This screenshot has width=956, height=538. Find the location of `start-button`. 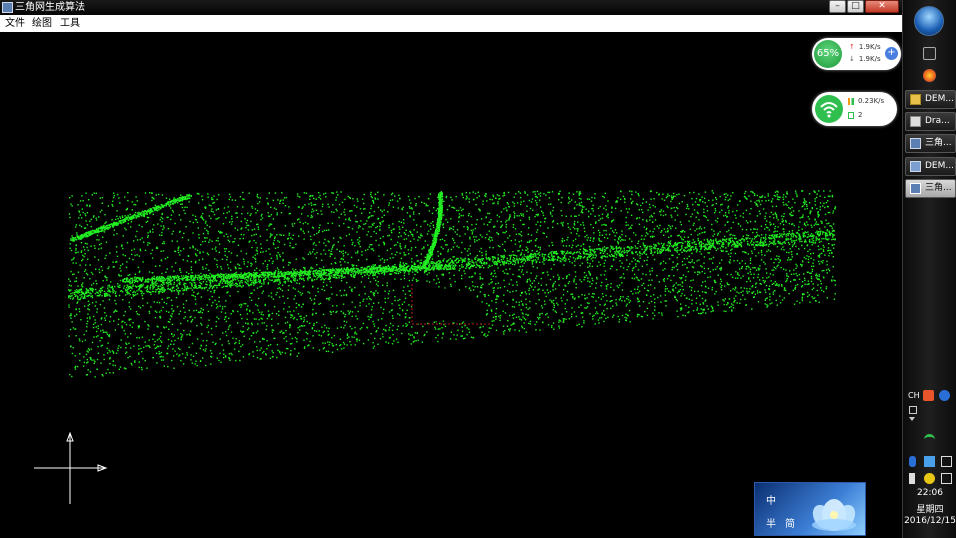

start-button is located at coordinates (929, 21).